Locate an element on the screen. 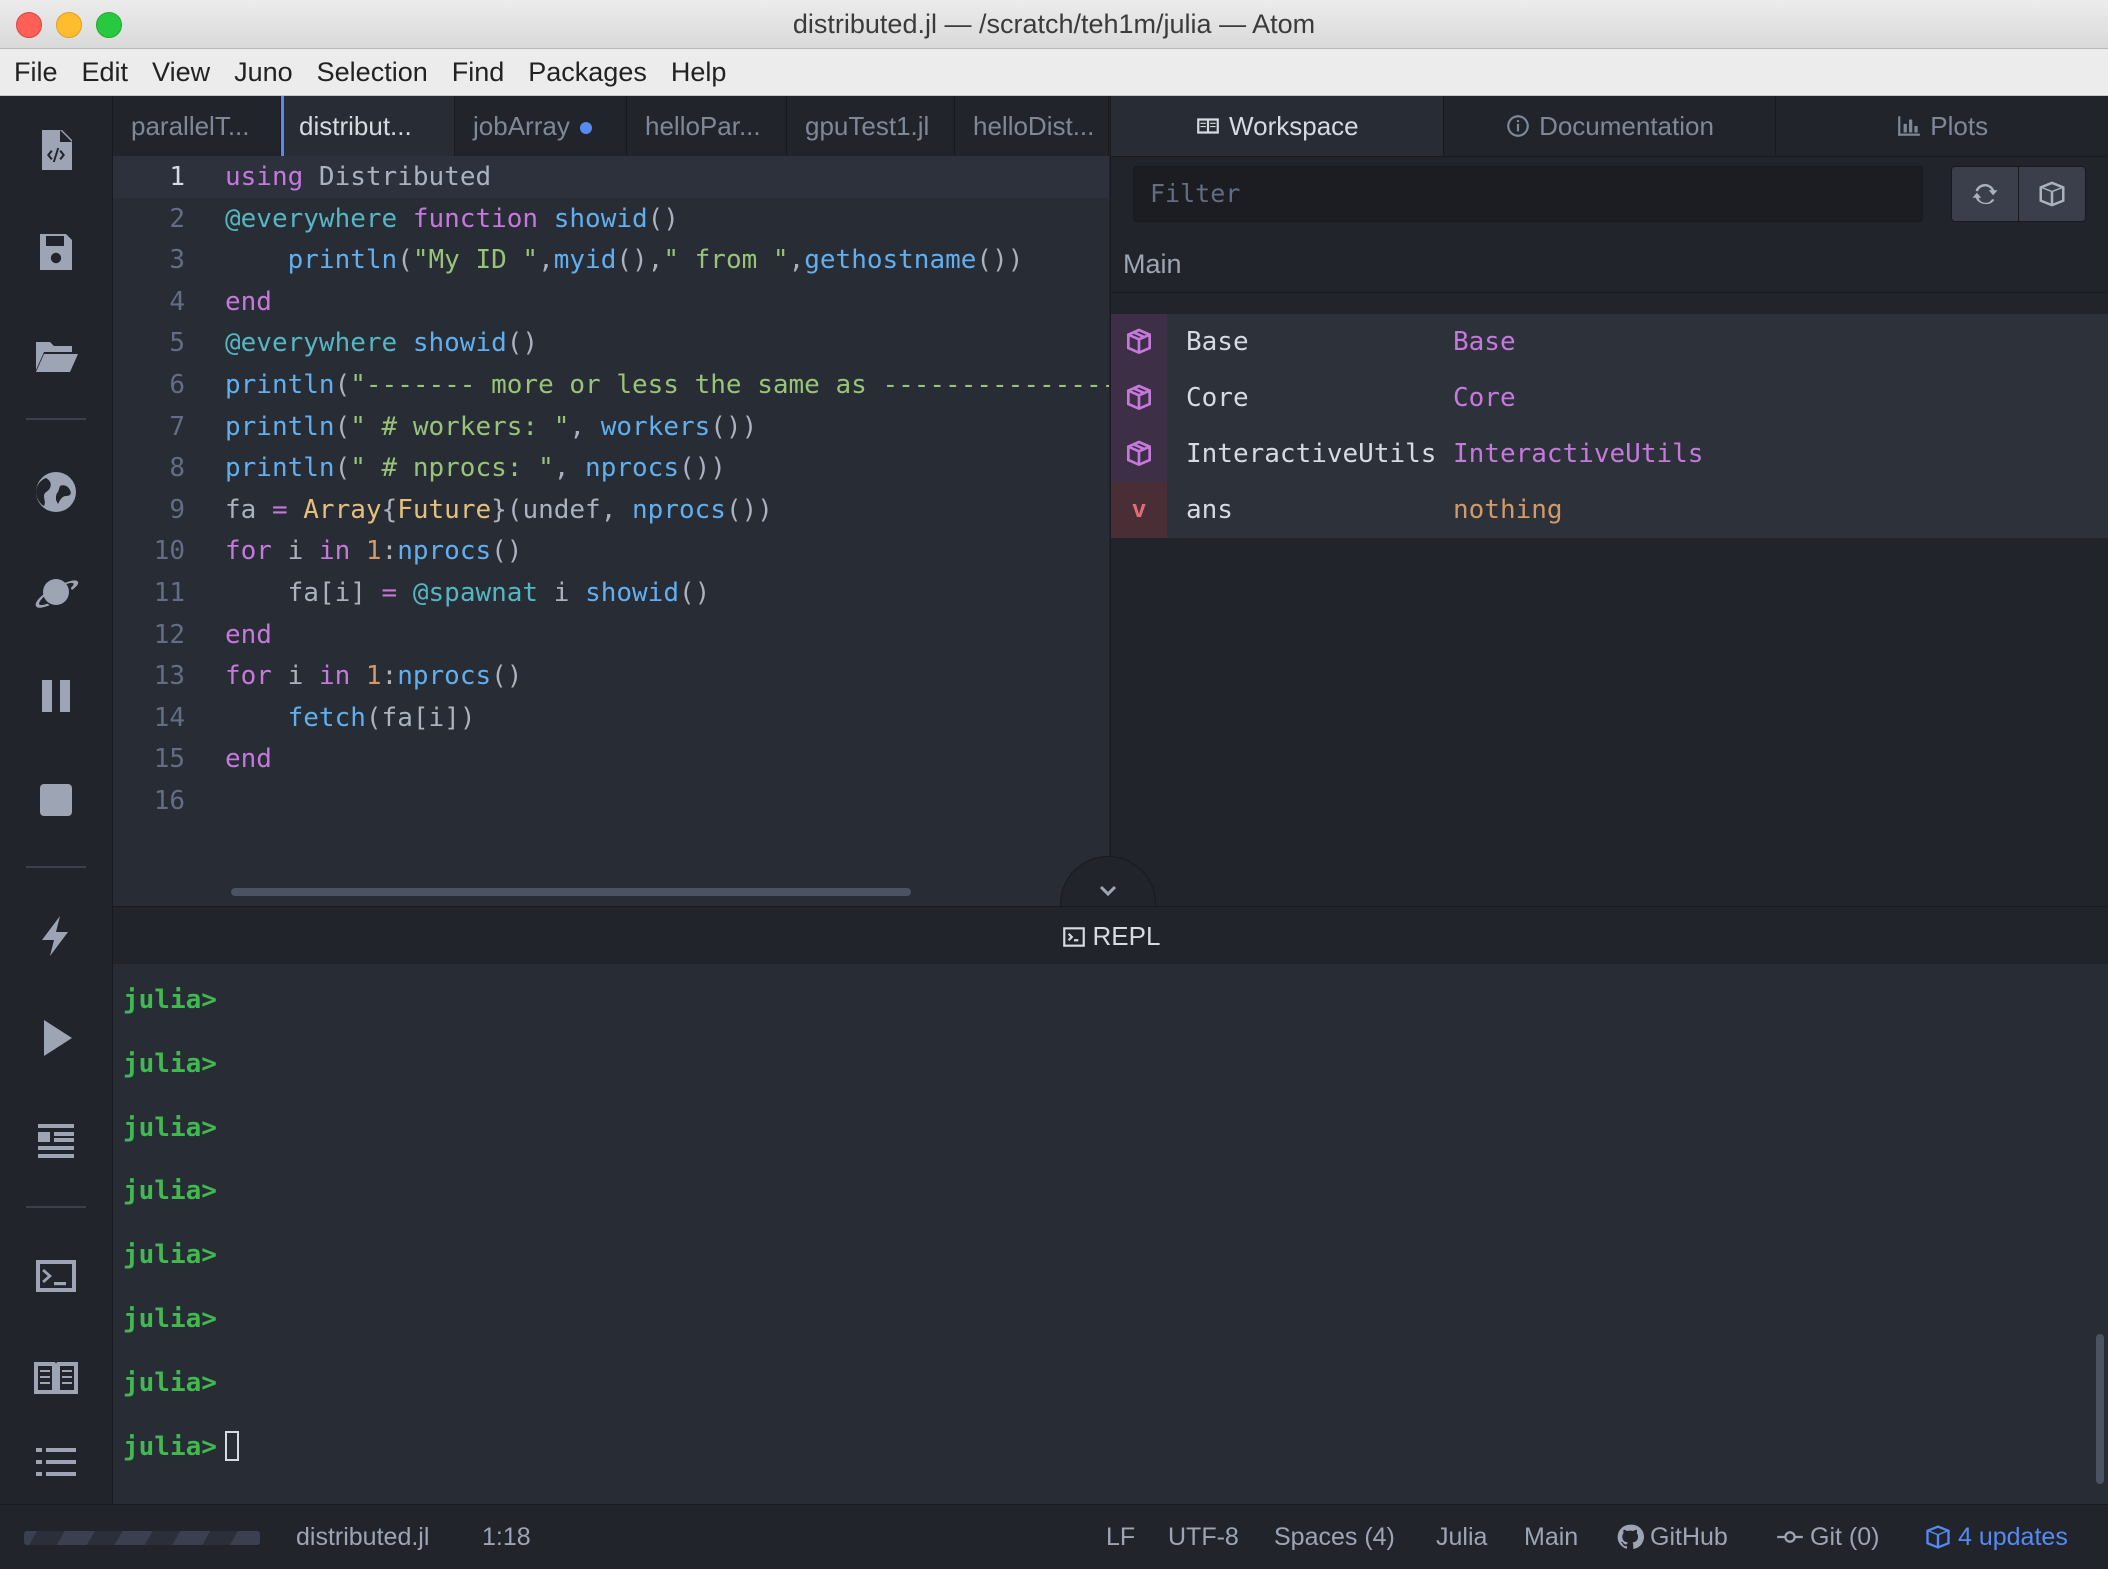 The height and width of the screenshot is (1569, 2108). pause-button is located at coordinates (56, 696).